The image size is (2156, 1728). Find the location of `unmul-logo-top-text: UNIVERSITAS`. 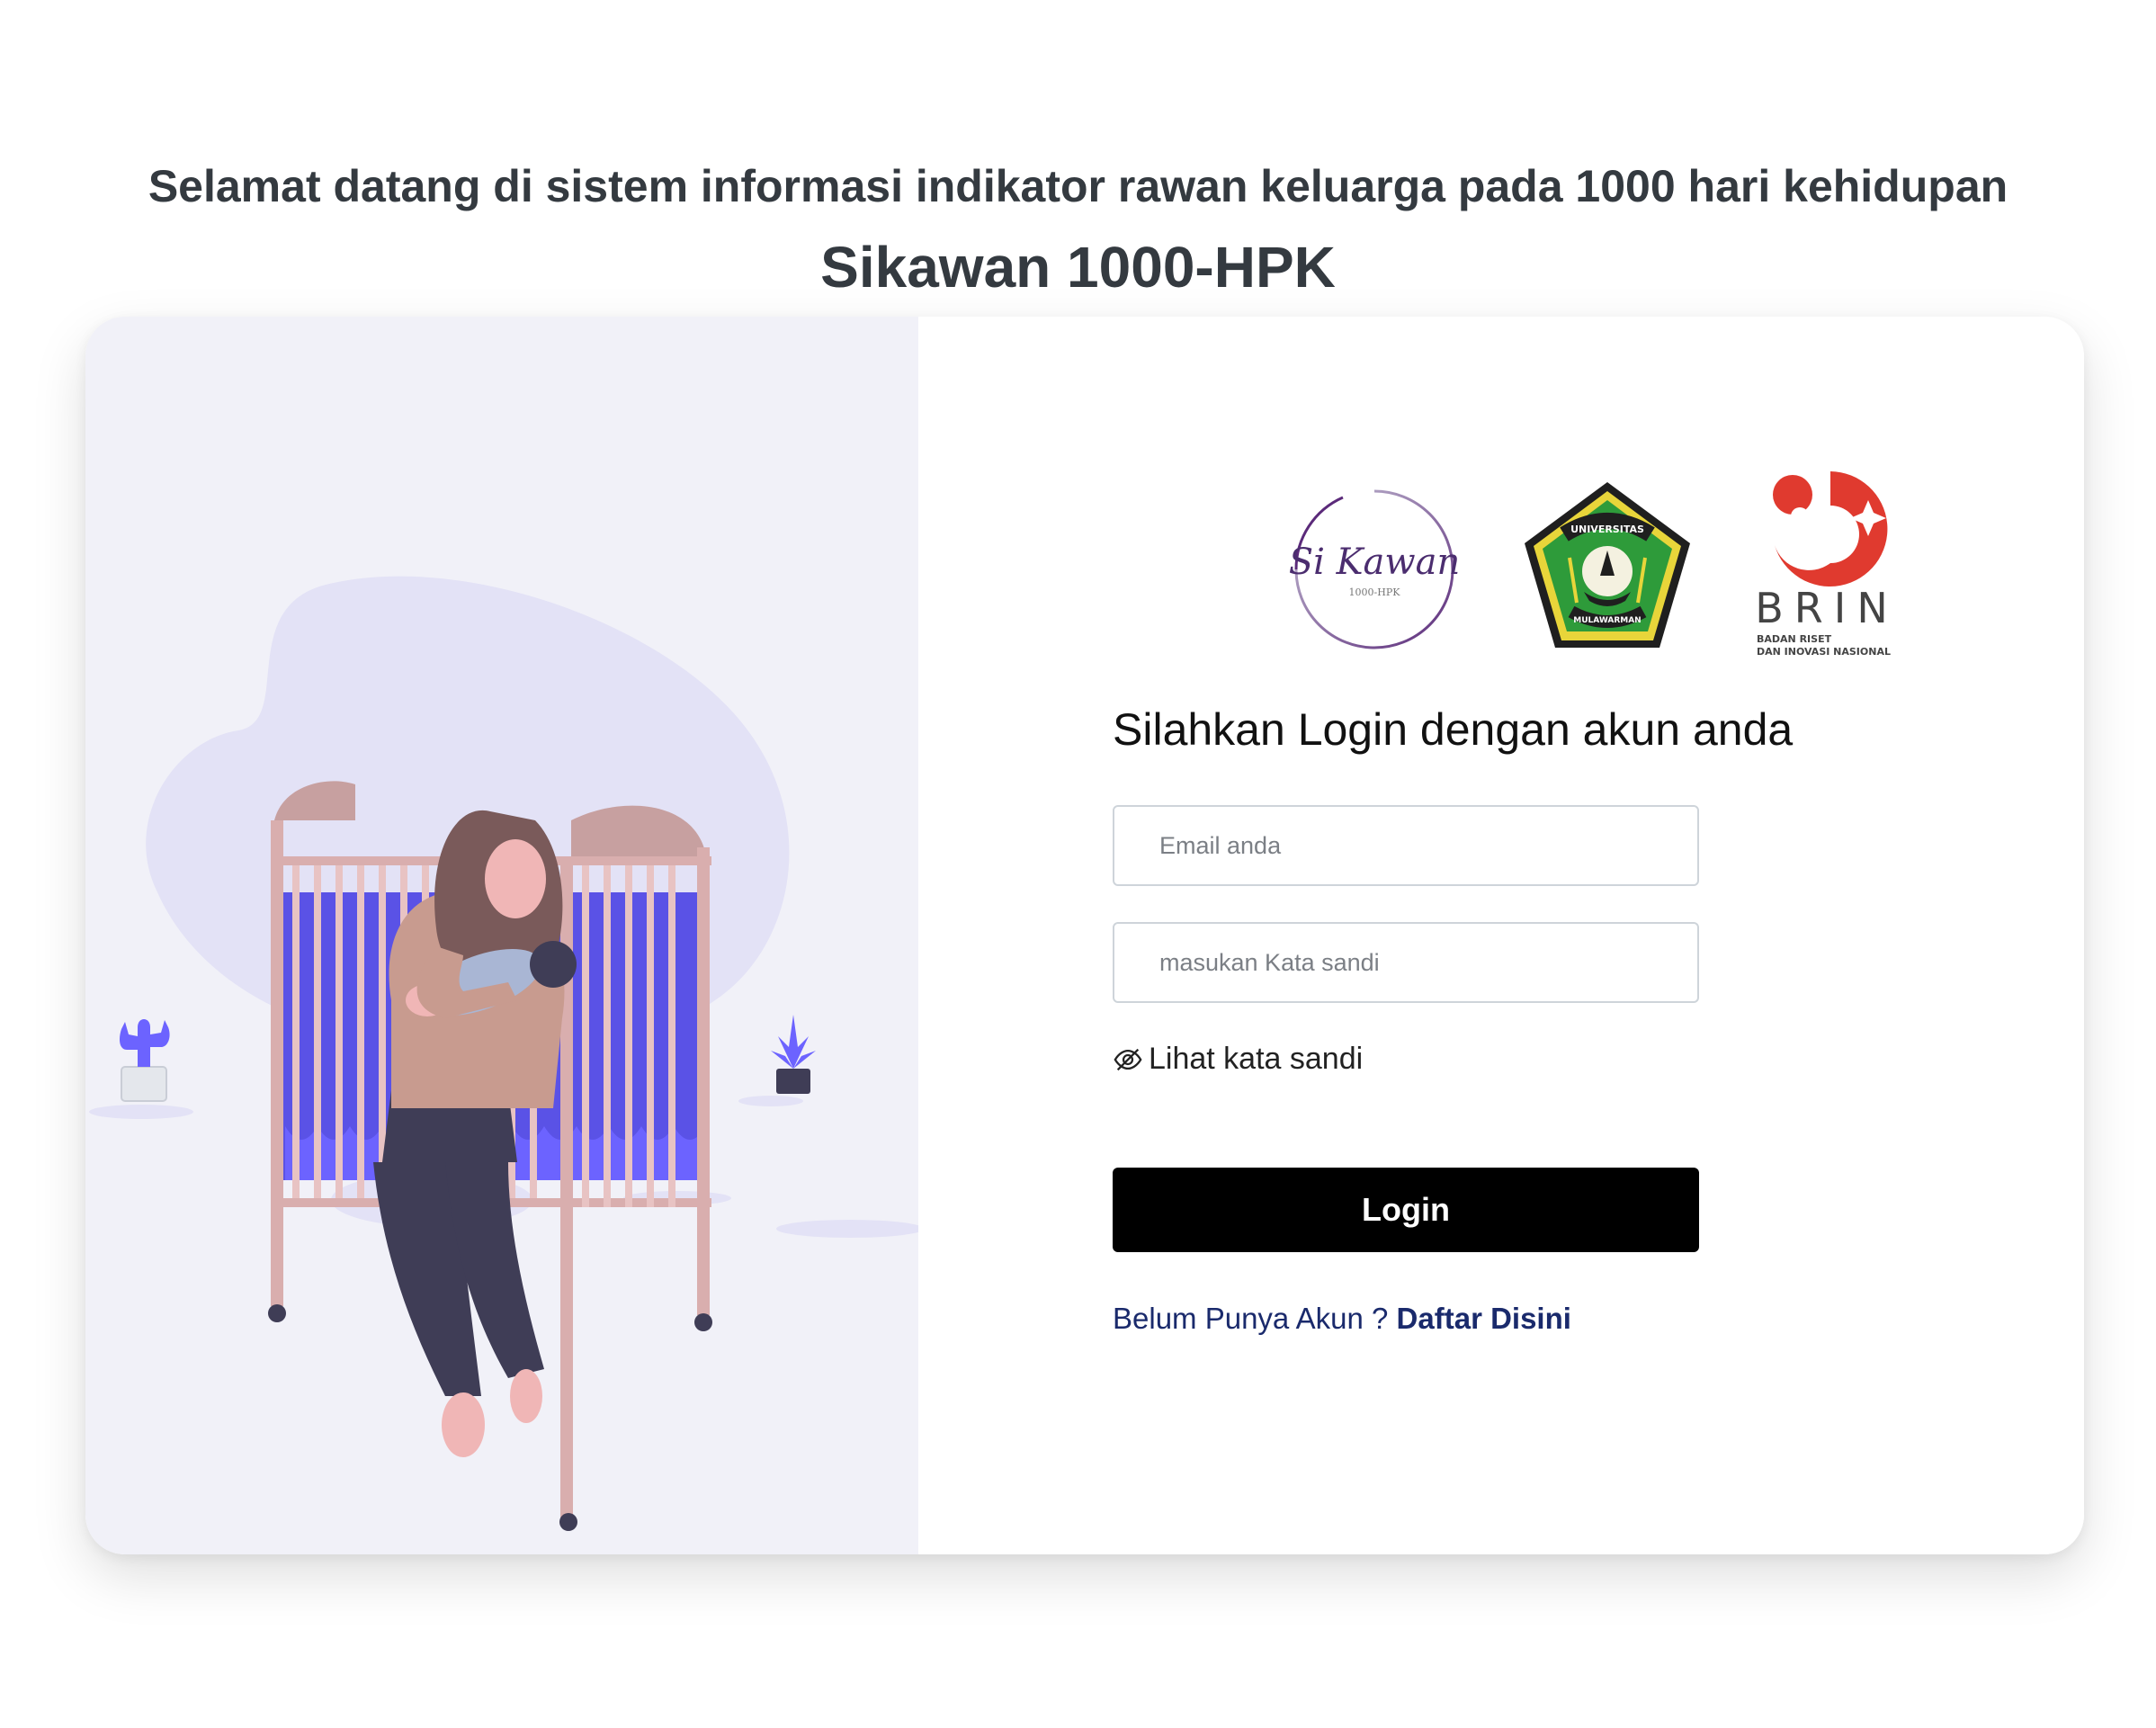

unmul-logo-top-text: UNIVERSITAS is located at coordinates (1607, 529).